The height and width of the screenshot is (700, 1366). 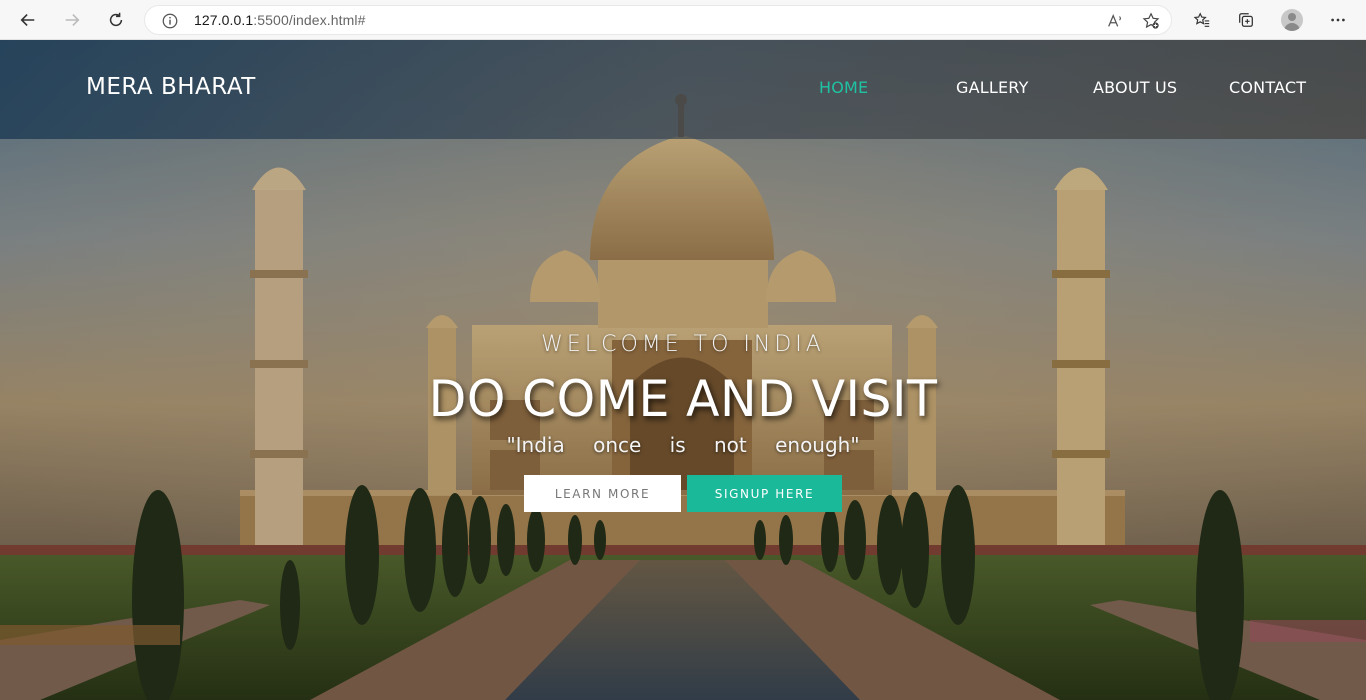 I want to click on nav-gallery-link: GALLERY, so click(x=992, y=87).